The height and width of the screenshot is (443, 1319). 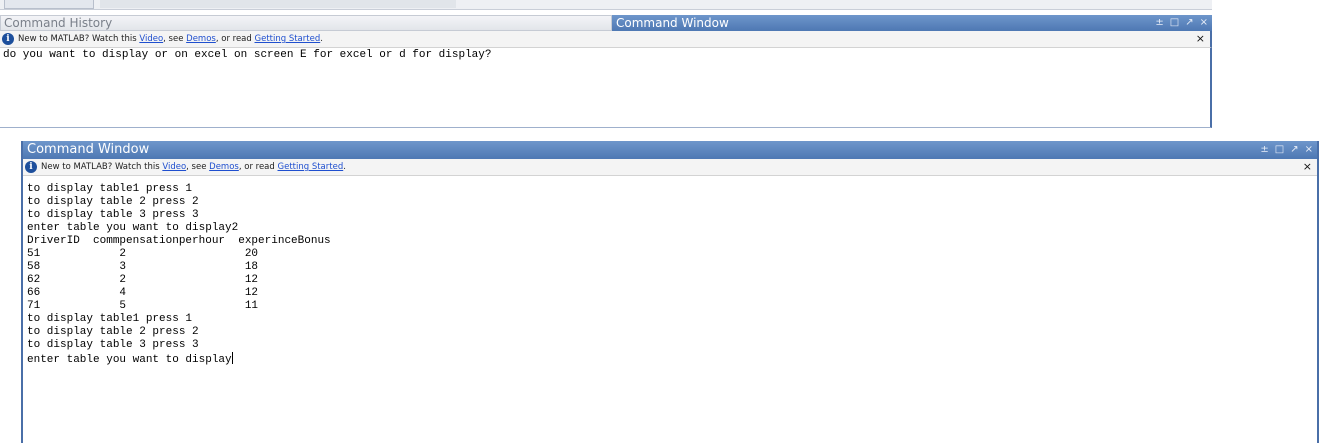 I want to click on console-line: 66 4 12, so click(x=143, y=293).